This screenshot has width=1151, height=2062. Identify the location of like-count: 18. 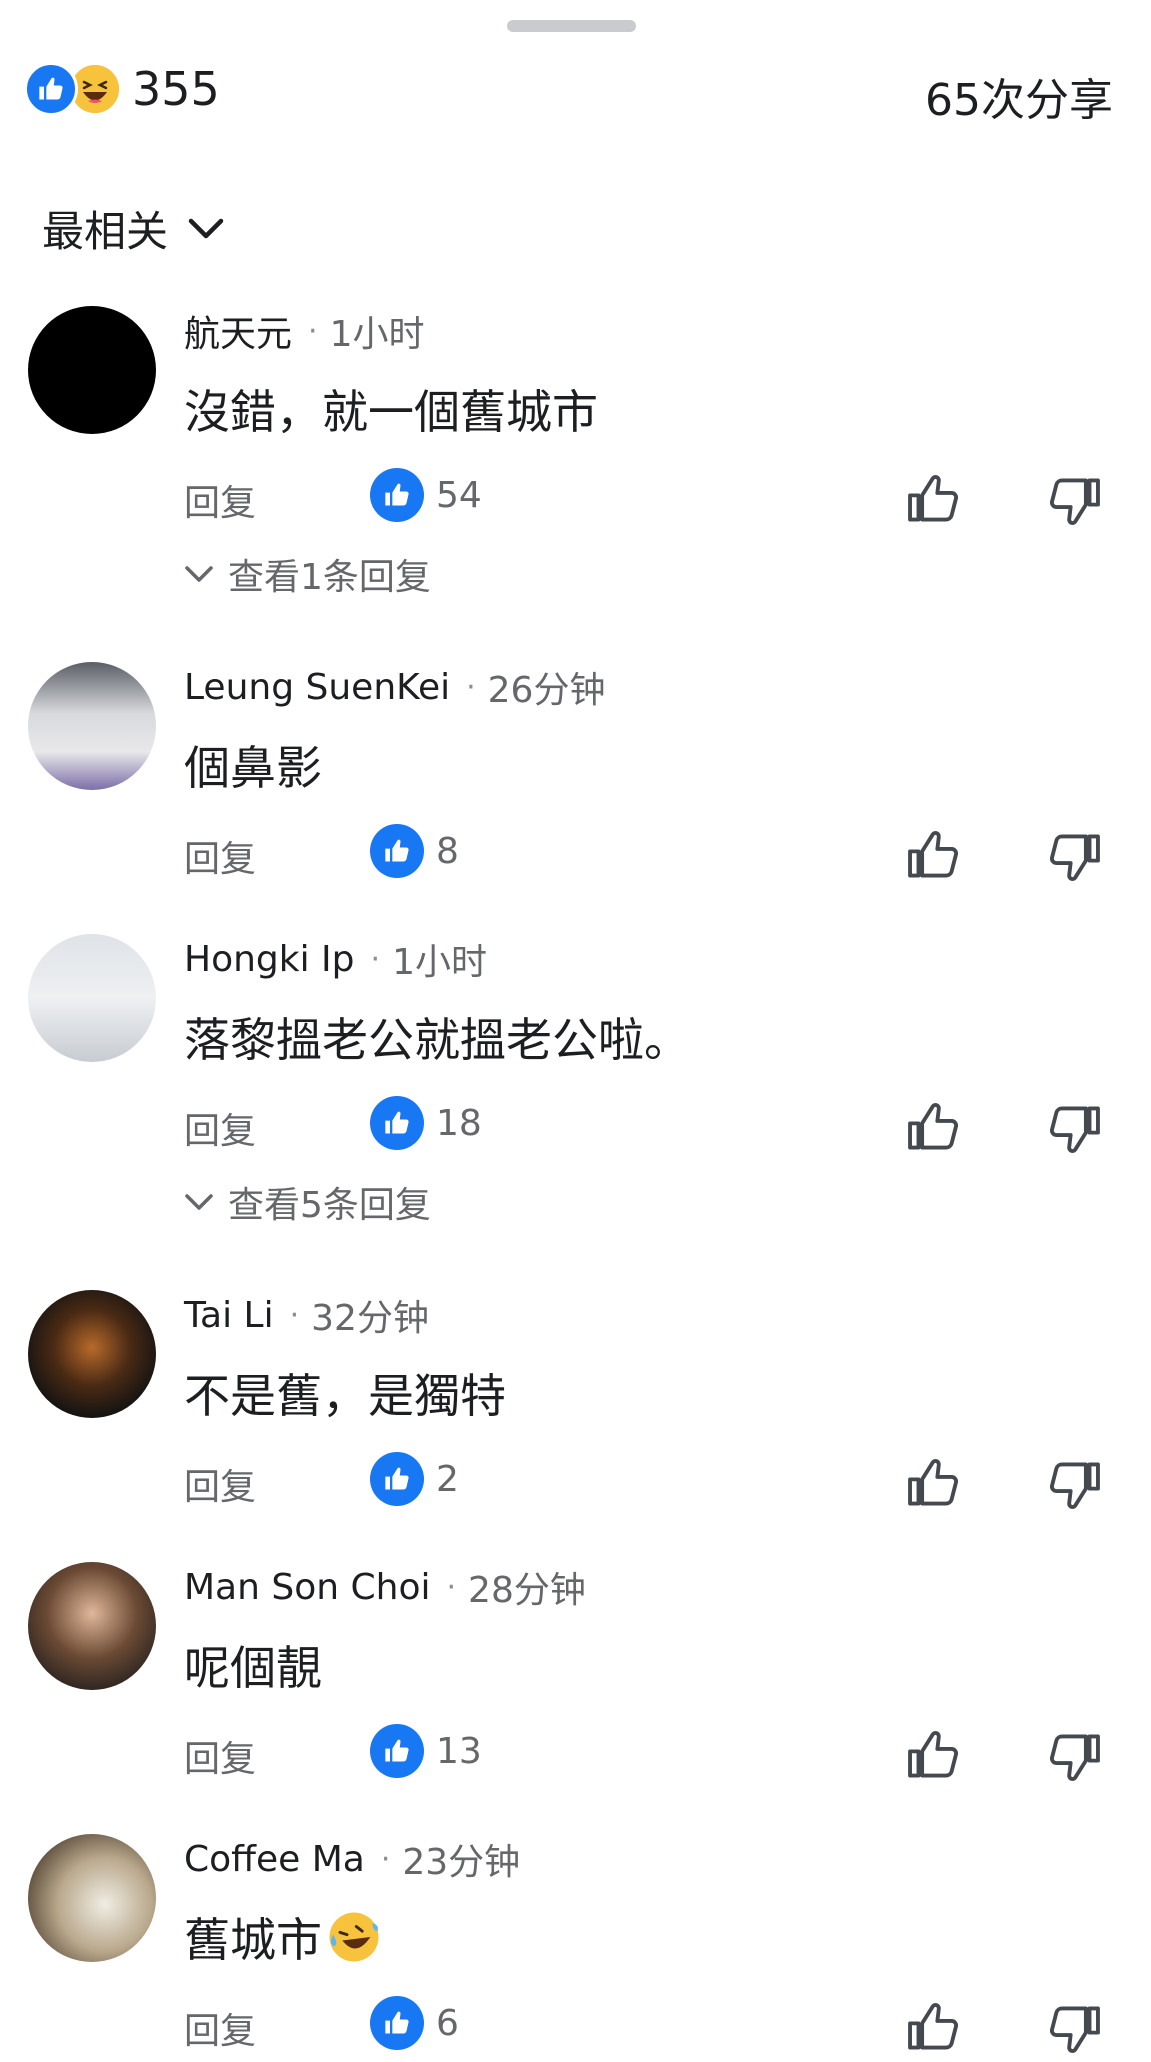
(459, 1123).